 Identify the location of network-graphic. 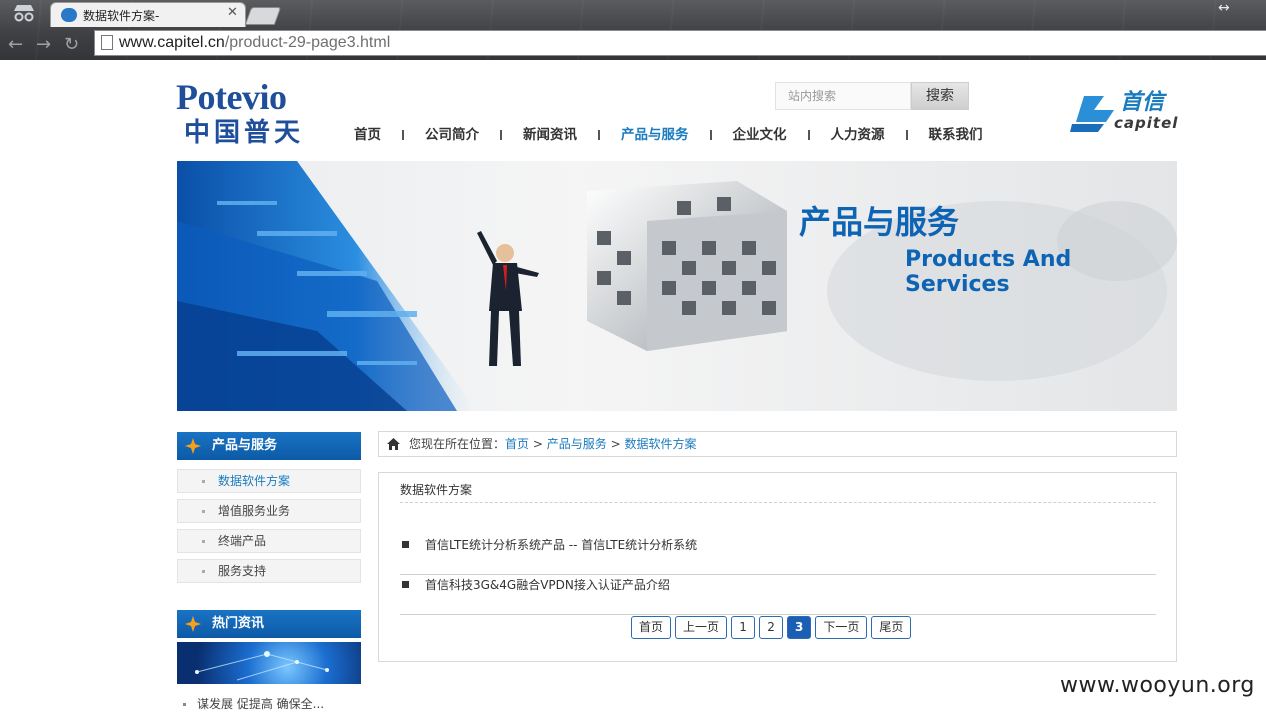
(262, 666).